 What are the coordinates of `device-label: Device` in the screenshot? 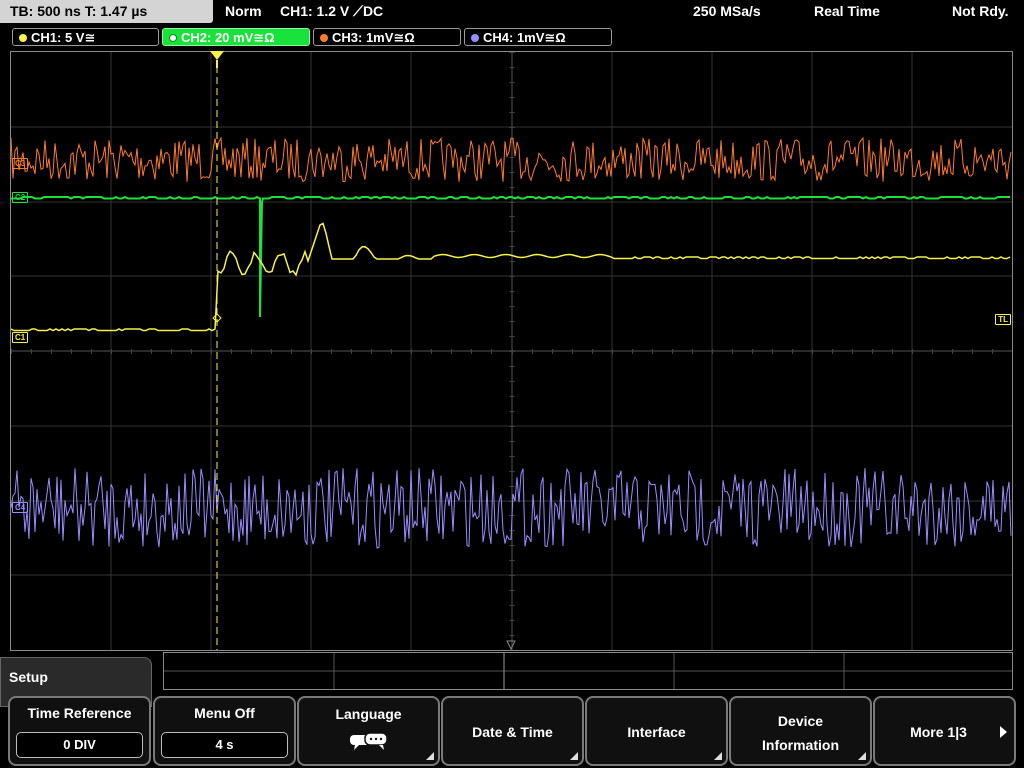 It's located at (800, 721).